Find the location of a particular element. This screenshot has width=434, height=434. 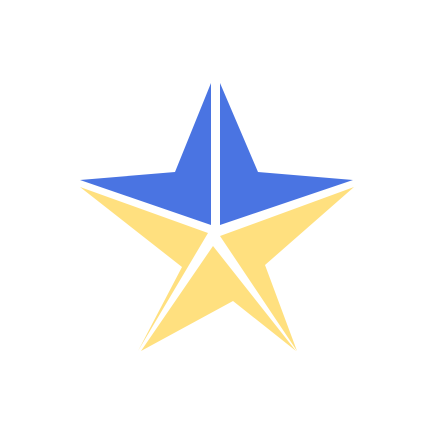

star-segment-upper-left is located at coordinates (145, 154).